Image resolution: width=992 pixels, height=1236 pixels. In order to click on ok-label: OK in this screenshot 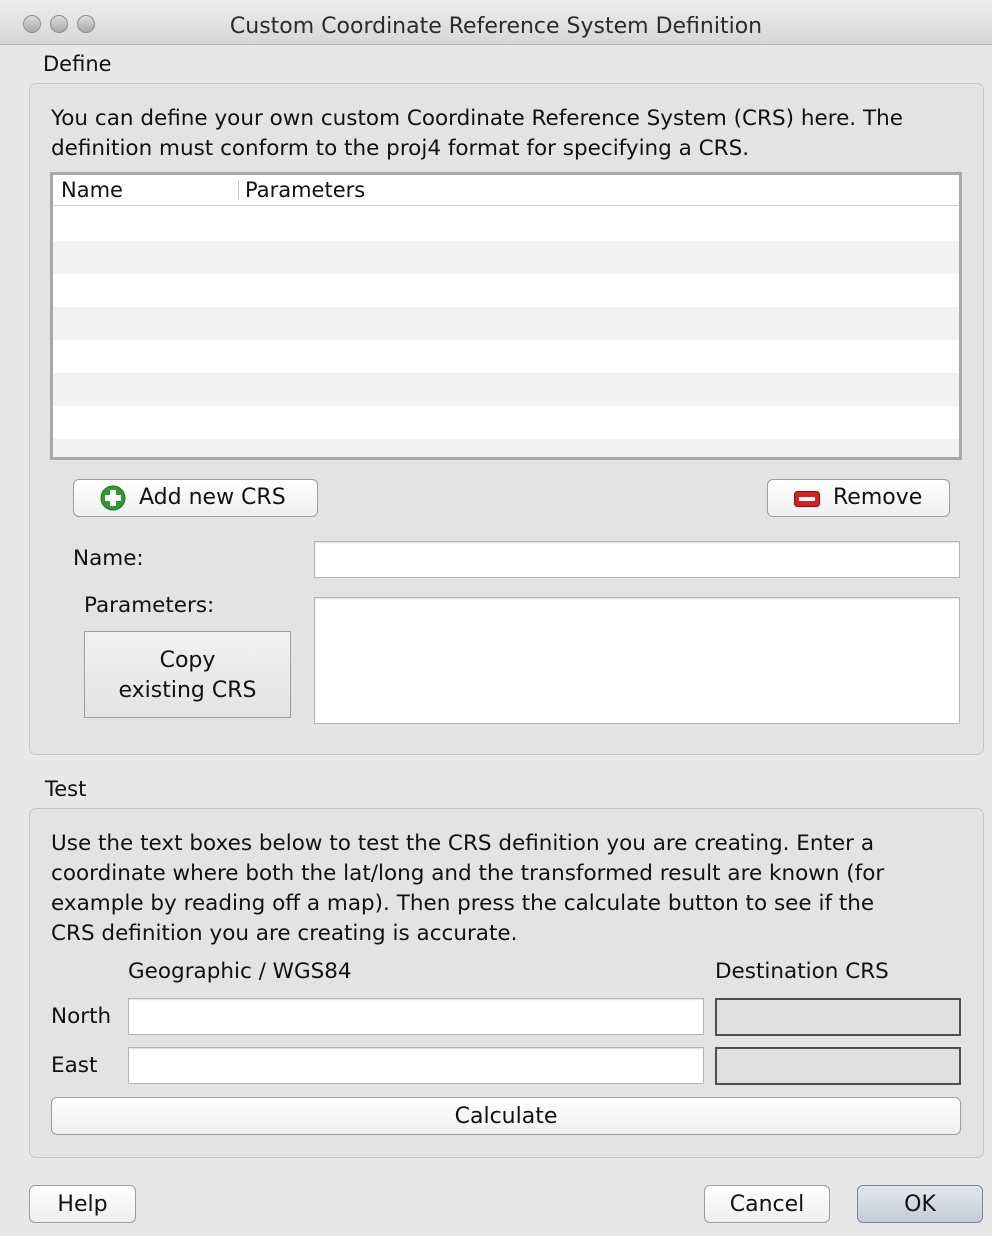, I will do `click(920, 1204)`.